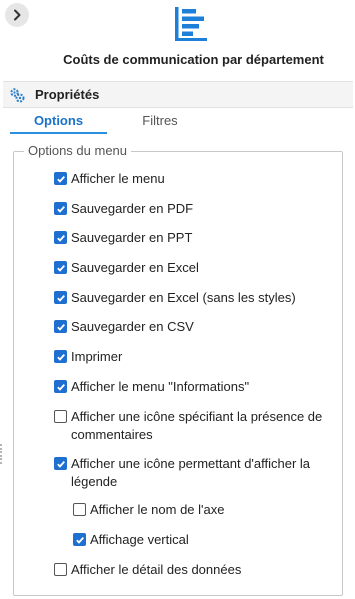  What do you see at coordinates (200, 209) in the screenshot?
I see `option-sauvegarder-pdf: Sauvegarder en PDF` at bounding box center [200, 209].